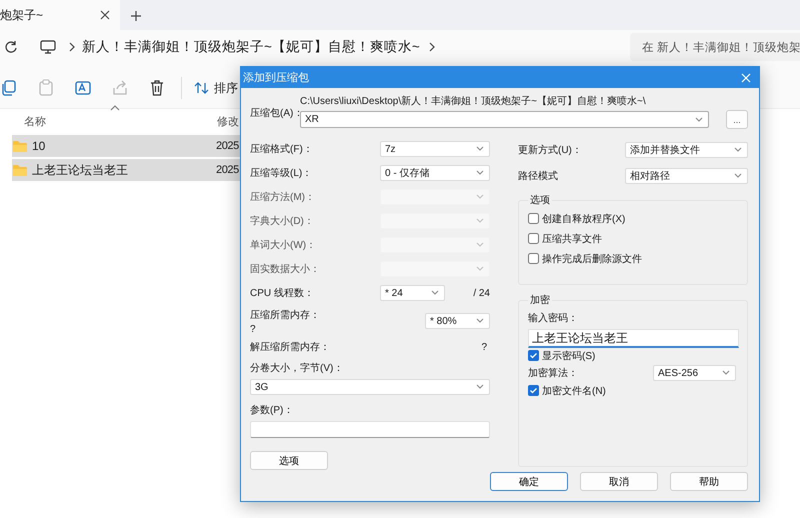  What do you see at coordinates (538, 176) in the screenshot?
I see `field-label: 路径模式` at bounding box center [538, 176].